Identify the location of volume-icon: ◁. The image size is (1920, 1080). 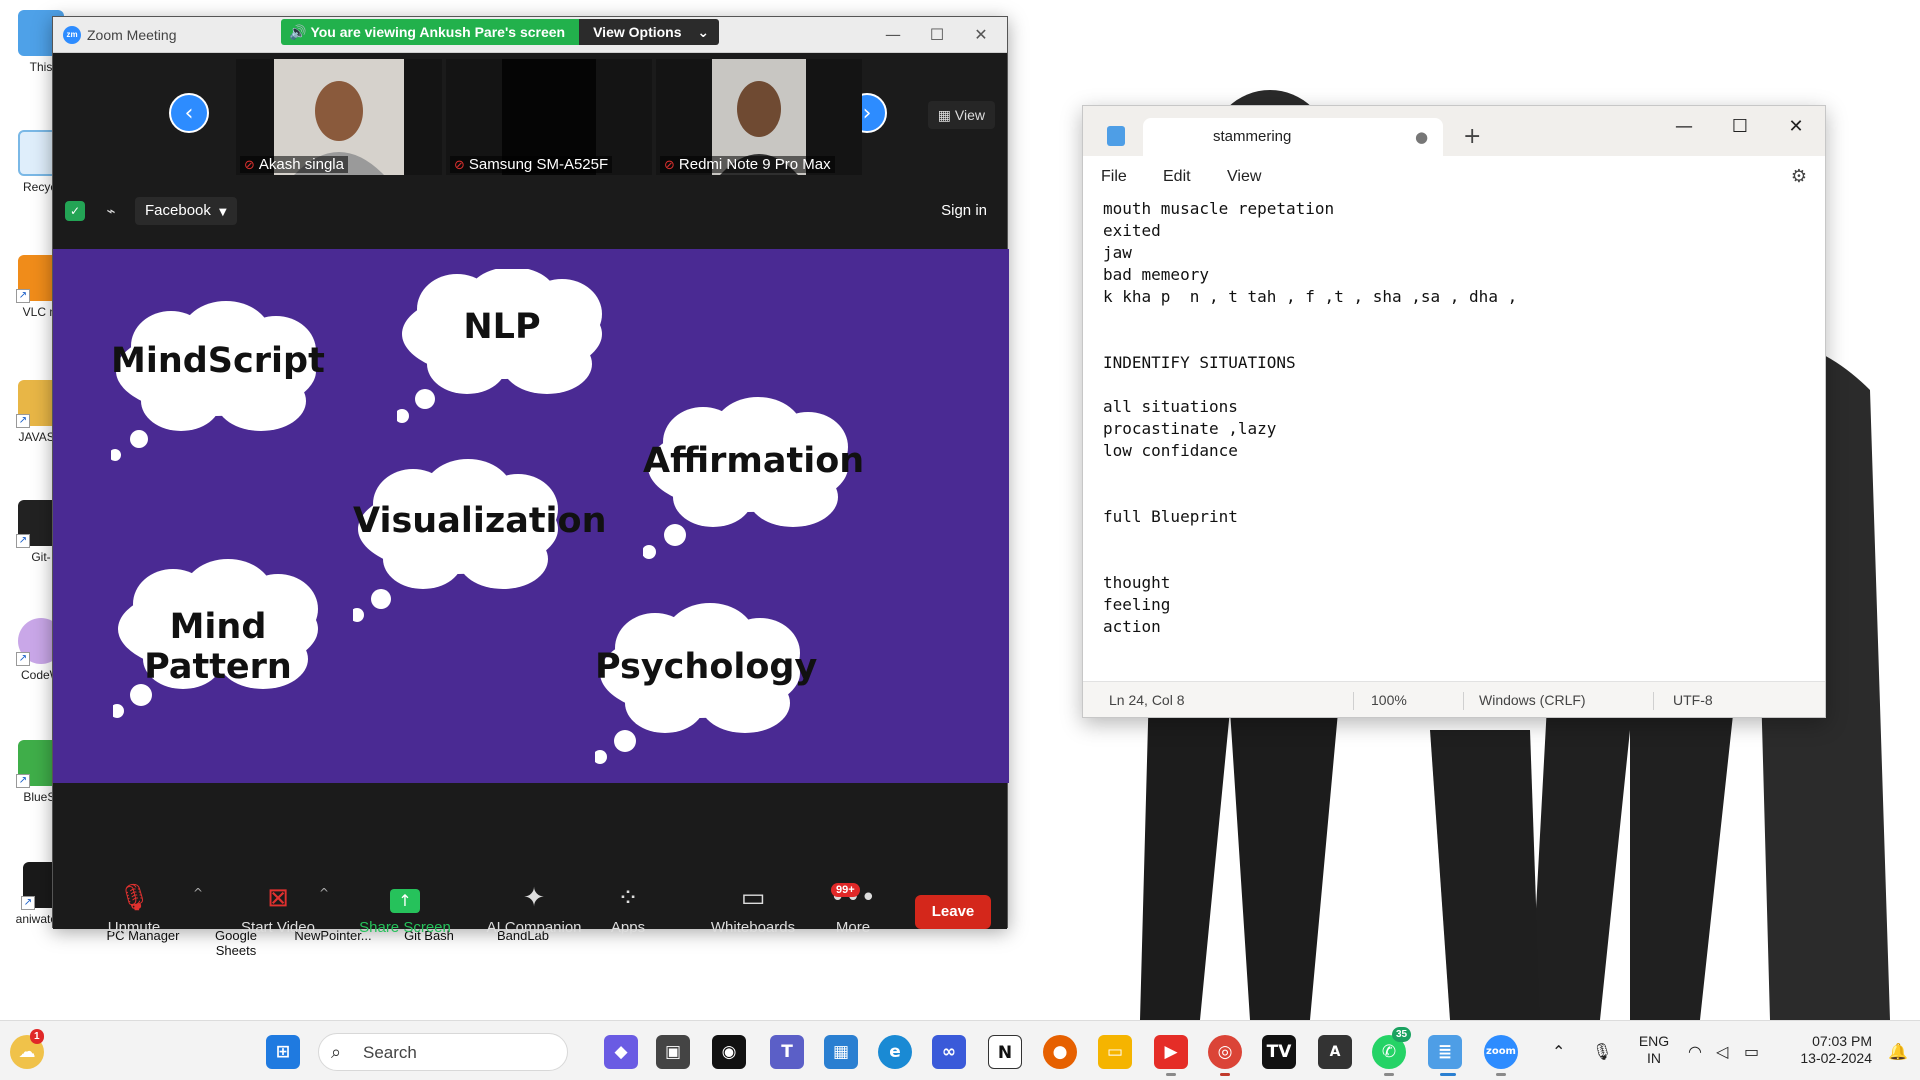
(1722, 1051).